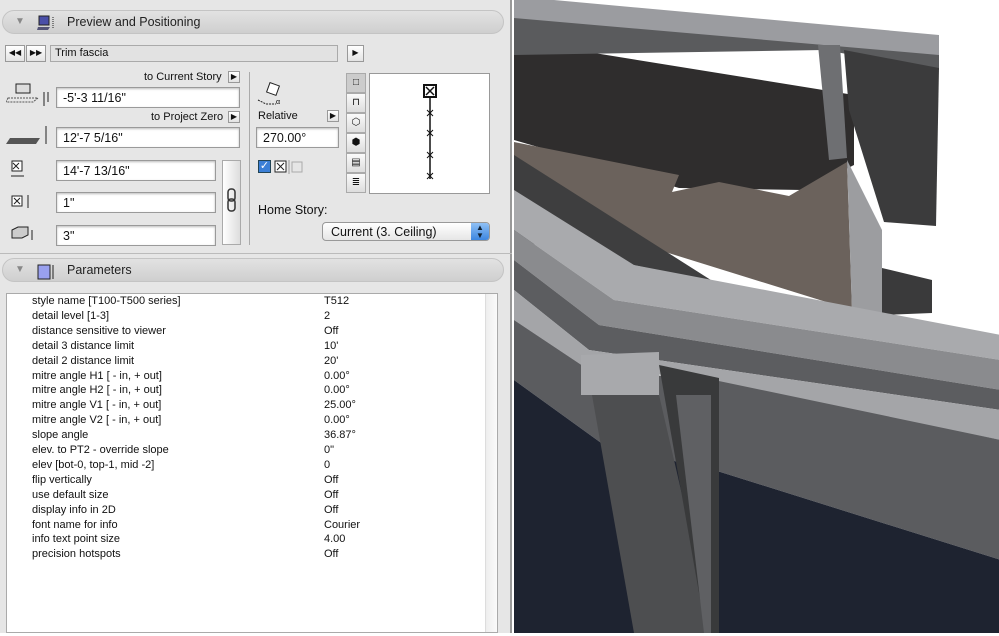  What do you see at coordinates (247, 555) in the screenshot?
I see `parameter-row: precision hotspots Off` at bounding box center [247, 555].